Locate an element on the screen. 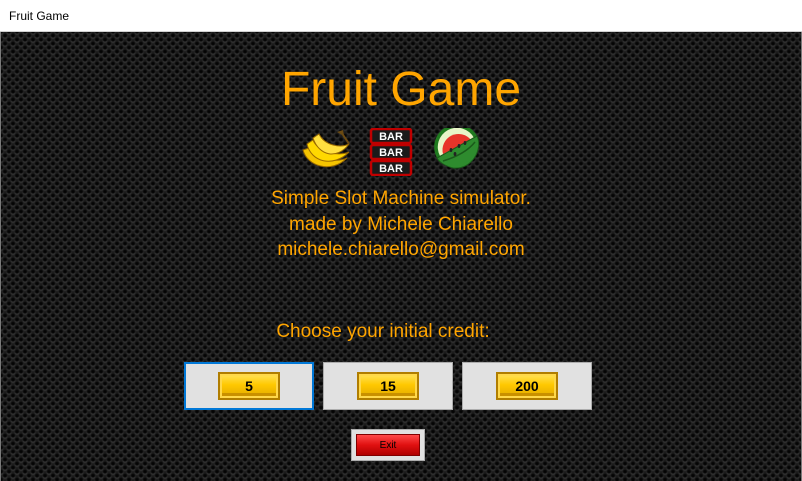  credit-5-label: 5 is located at coordinates (249, 386).